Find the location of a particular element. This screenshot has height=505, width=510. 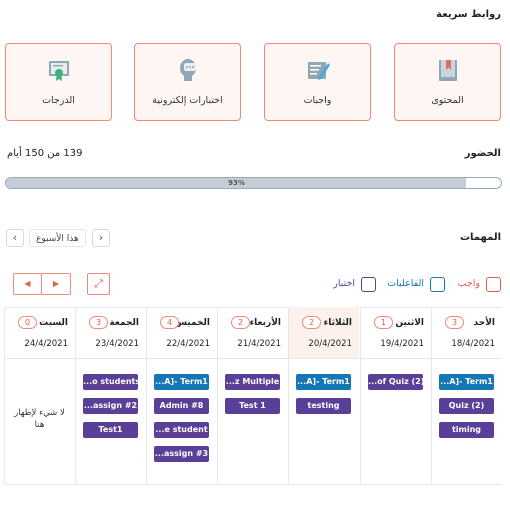

attendance-summary: 139 من 150 أيام is located at coordinates (45, 153).